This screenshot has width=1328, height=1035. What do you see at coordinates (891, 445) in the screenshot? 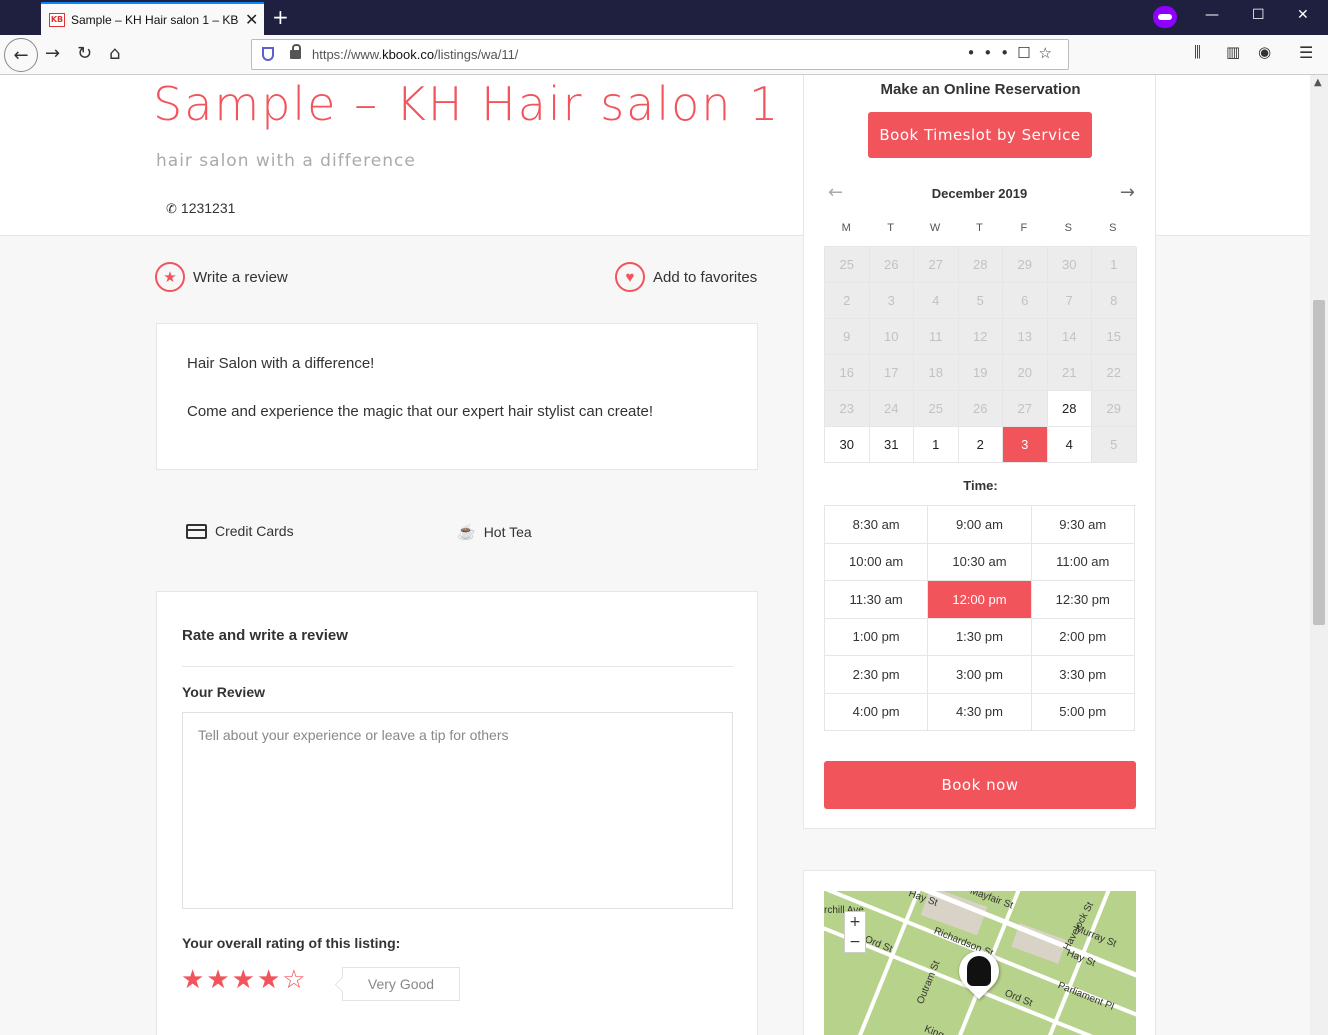
I see `calendar-day: 31` at bounding box center [891, 445].